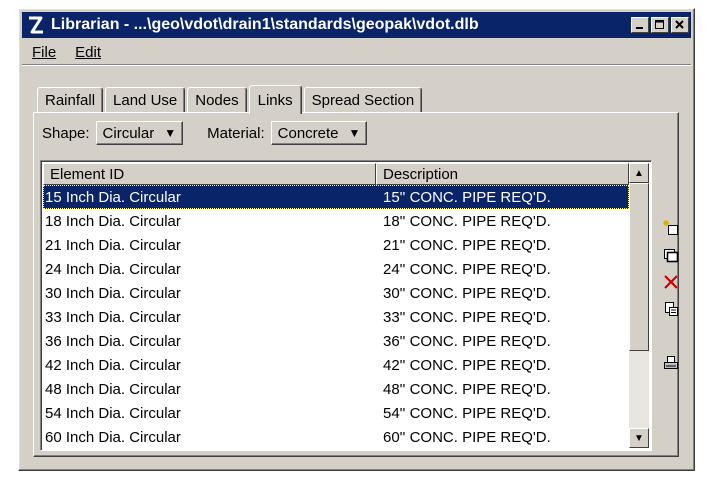 This screenshot has width=707, height=483. I want to click on description-cell: 54'' CONC. PIPE REQ'D., so click(467, 413).